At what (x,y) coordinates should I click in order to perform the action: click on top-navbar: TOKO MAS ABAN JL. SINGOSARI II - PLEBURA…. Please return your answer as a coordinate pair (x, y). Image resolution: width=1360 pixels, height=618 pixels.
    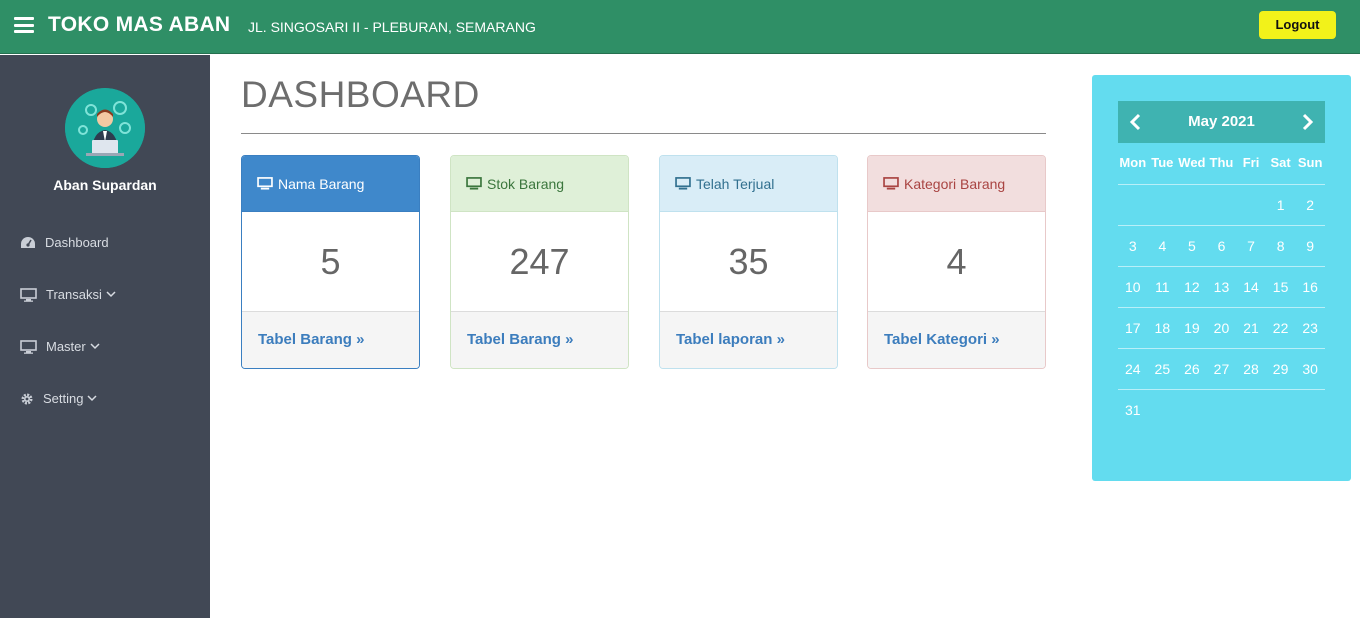
    Looking at the image, I should click on (680, 27).